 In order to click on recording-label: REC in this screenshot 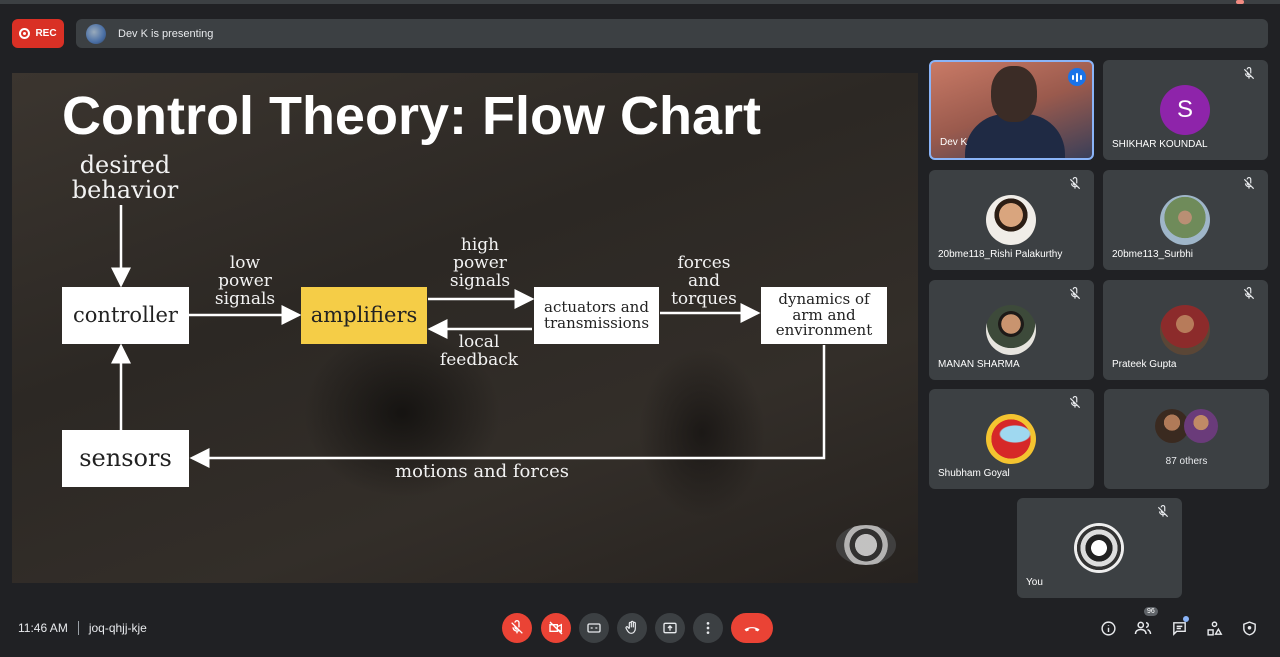, I will do `click(46, 33)`.